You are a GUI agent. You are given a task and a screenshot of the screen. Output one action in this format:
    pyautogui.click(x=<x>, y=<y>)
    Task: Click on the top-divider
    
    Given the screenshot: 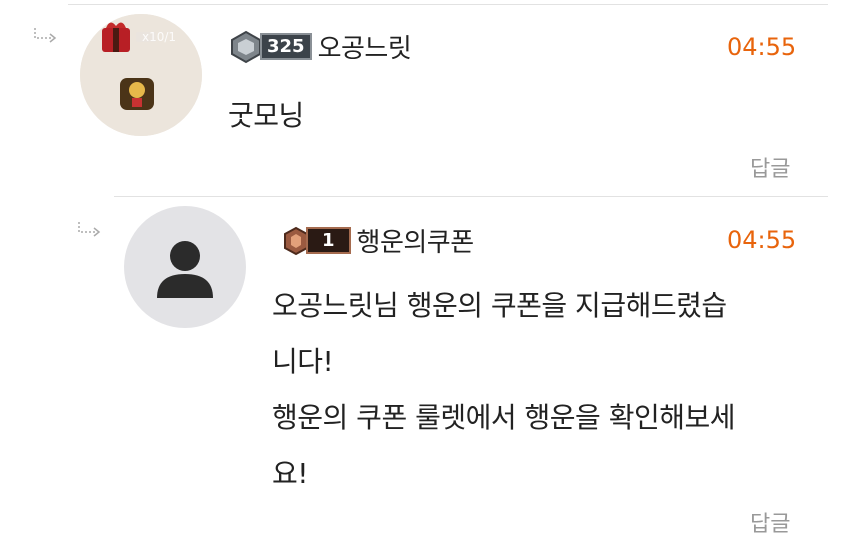 What is the action you would take?
    pyautogui.click(x=448, y=4)
    